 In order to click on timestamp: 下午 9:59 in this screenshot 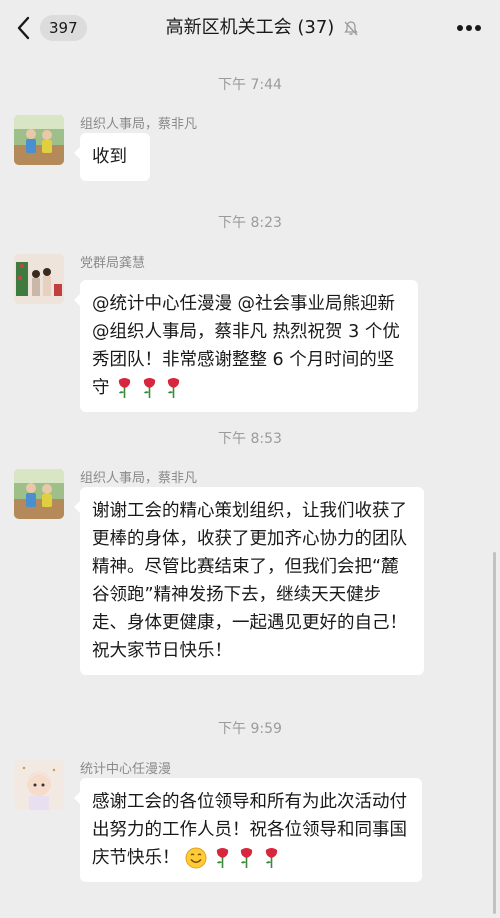, I will do `click(250, 729)`.